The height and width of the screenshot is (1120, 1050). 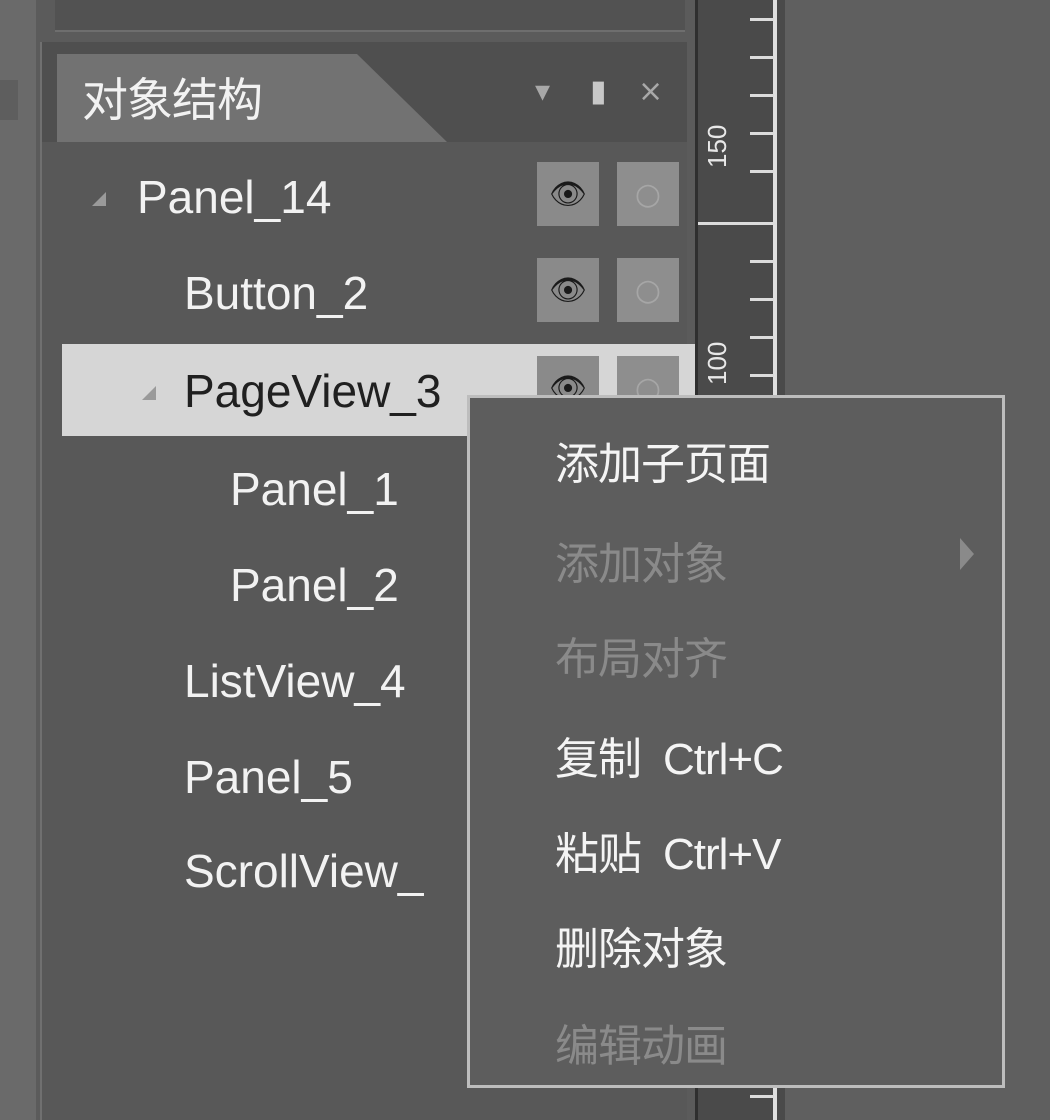 I want to click on menu-item-label: 编辑动画, so click(x=641, y=1046).